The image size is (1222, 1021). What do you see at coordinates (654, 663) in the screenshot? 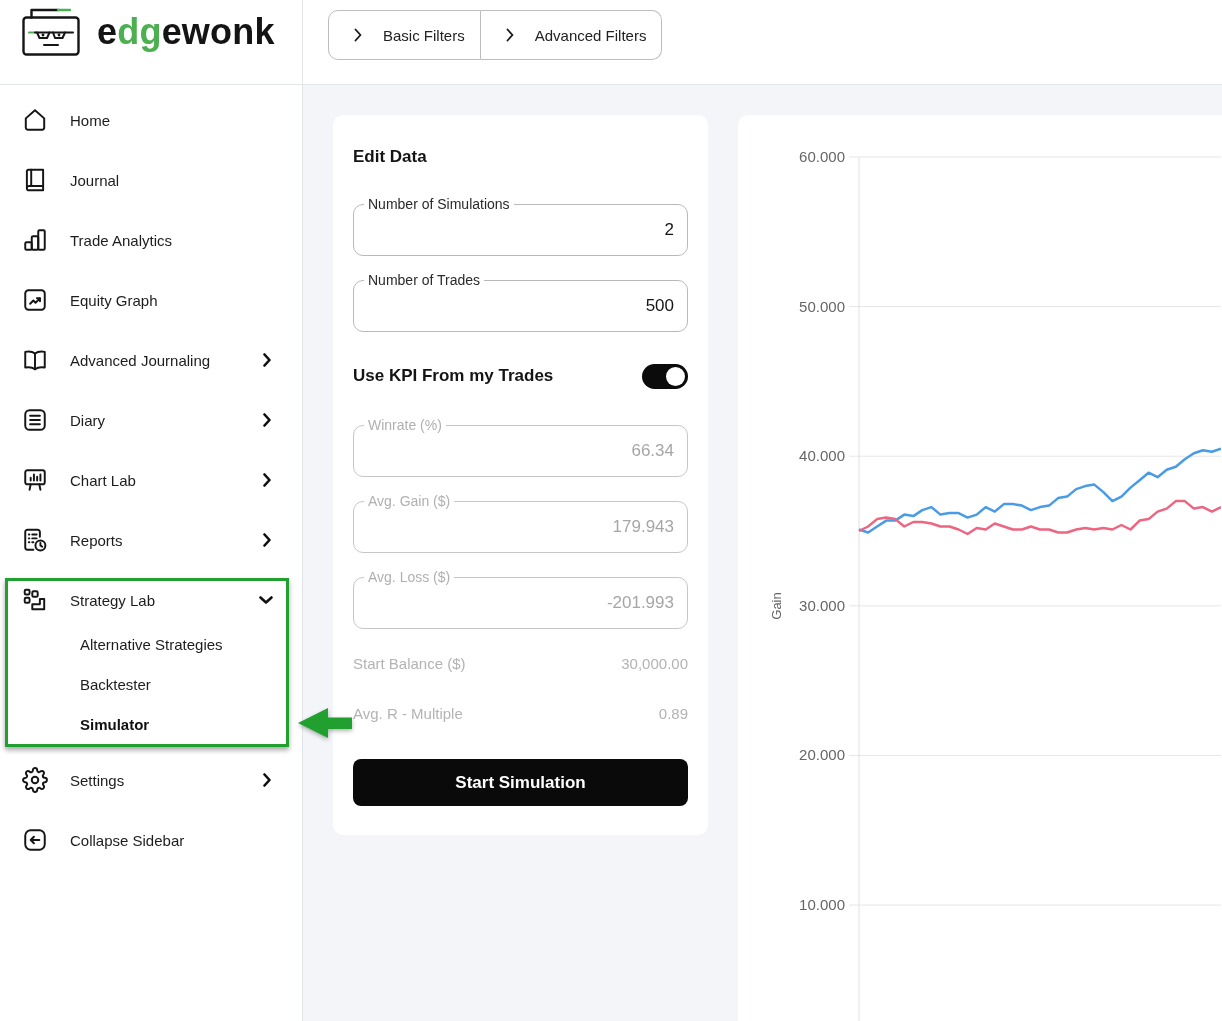
I see `stat-value: 30,000.00` at bounding box center [654, 663].